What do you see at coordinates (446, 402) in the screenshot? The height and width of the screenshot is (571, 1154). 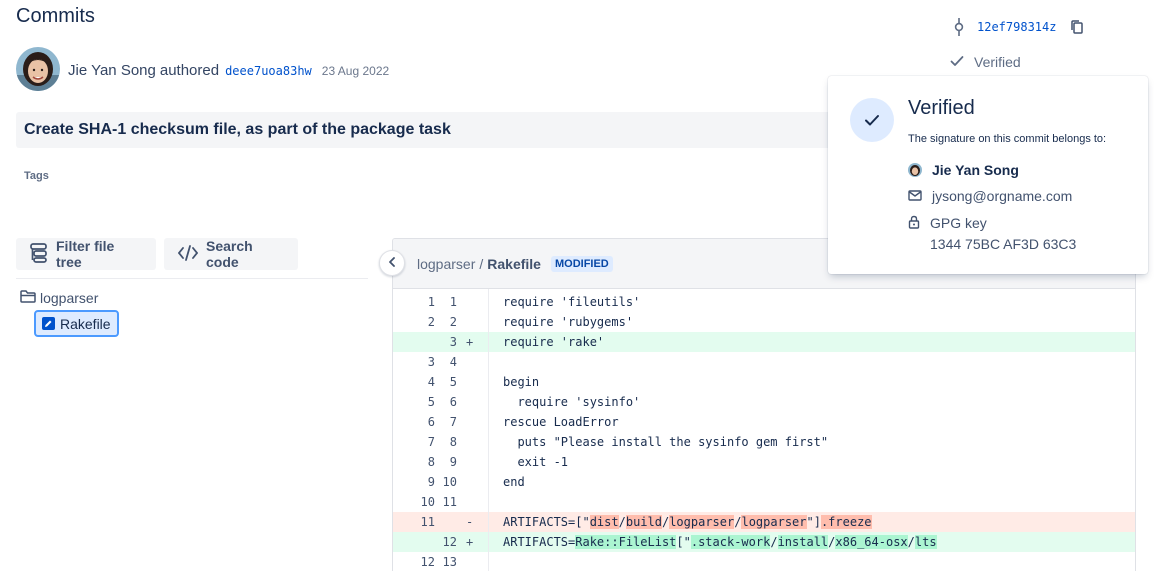 I see `new-line-number: 6` at bounding box center [446, 402].